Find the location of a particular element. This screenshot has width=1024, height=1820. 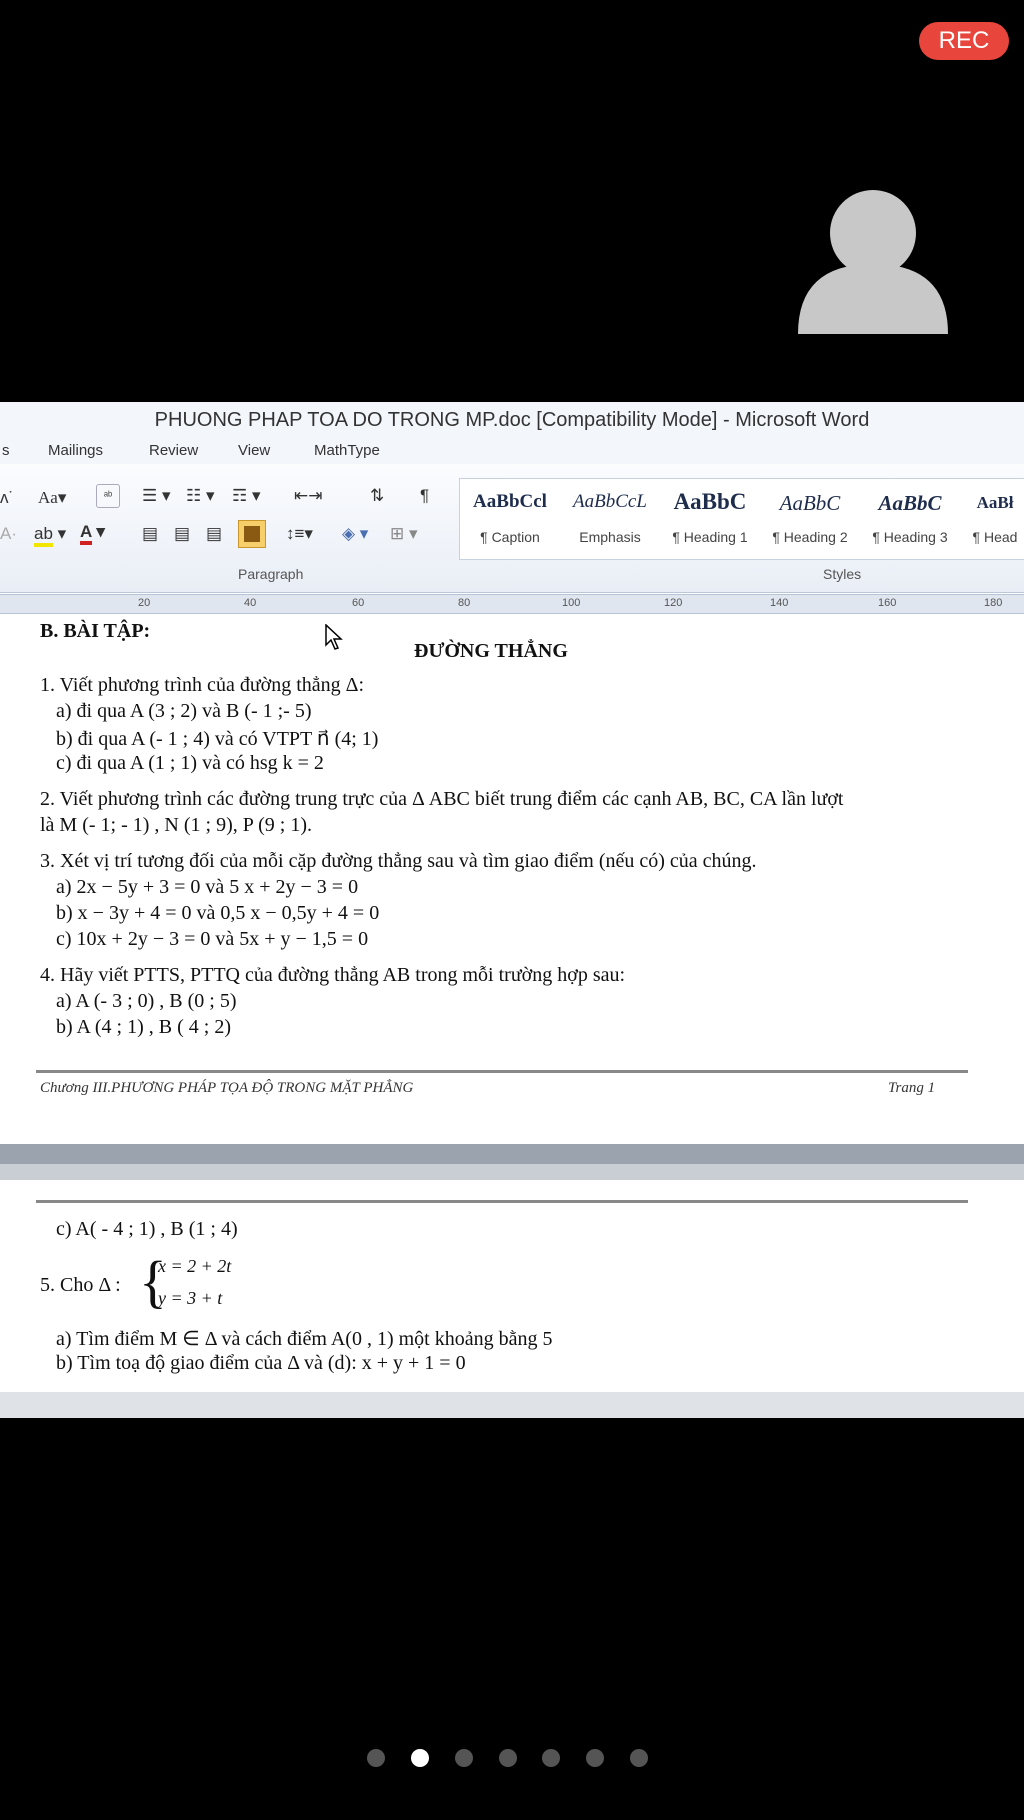

question-1a: a) đi qua A (3 ; 2) và B (- 1 ;- 5) is located at coordinates (184, 711).